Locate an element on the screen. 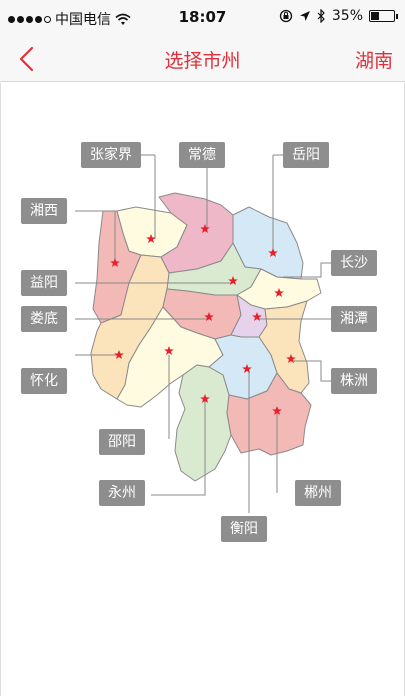  region-yongzhou is located at coordinates (203, 423).